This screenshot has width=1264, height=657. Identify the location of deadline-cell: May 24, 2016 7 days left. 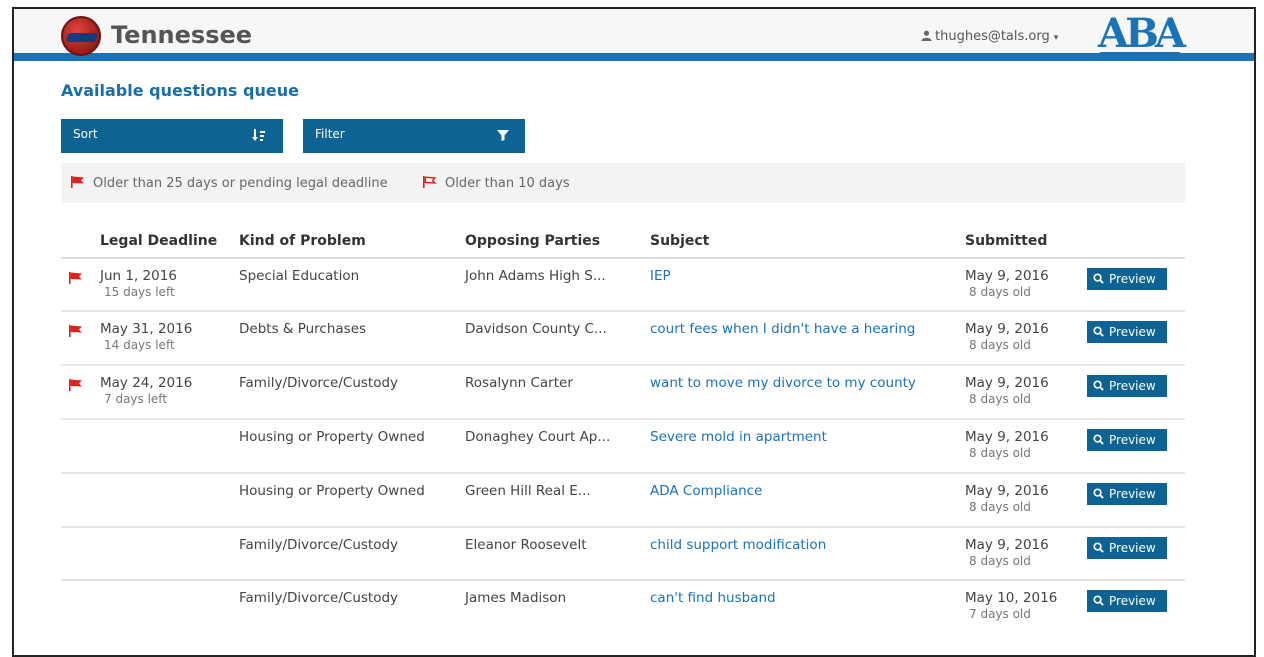
(146, 390).